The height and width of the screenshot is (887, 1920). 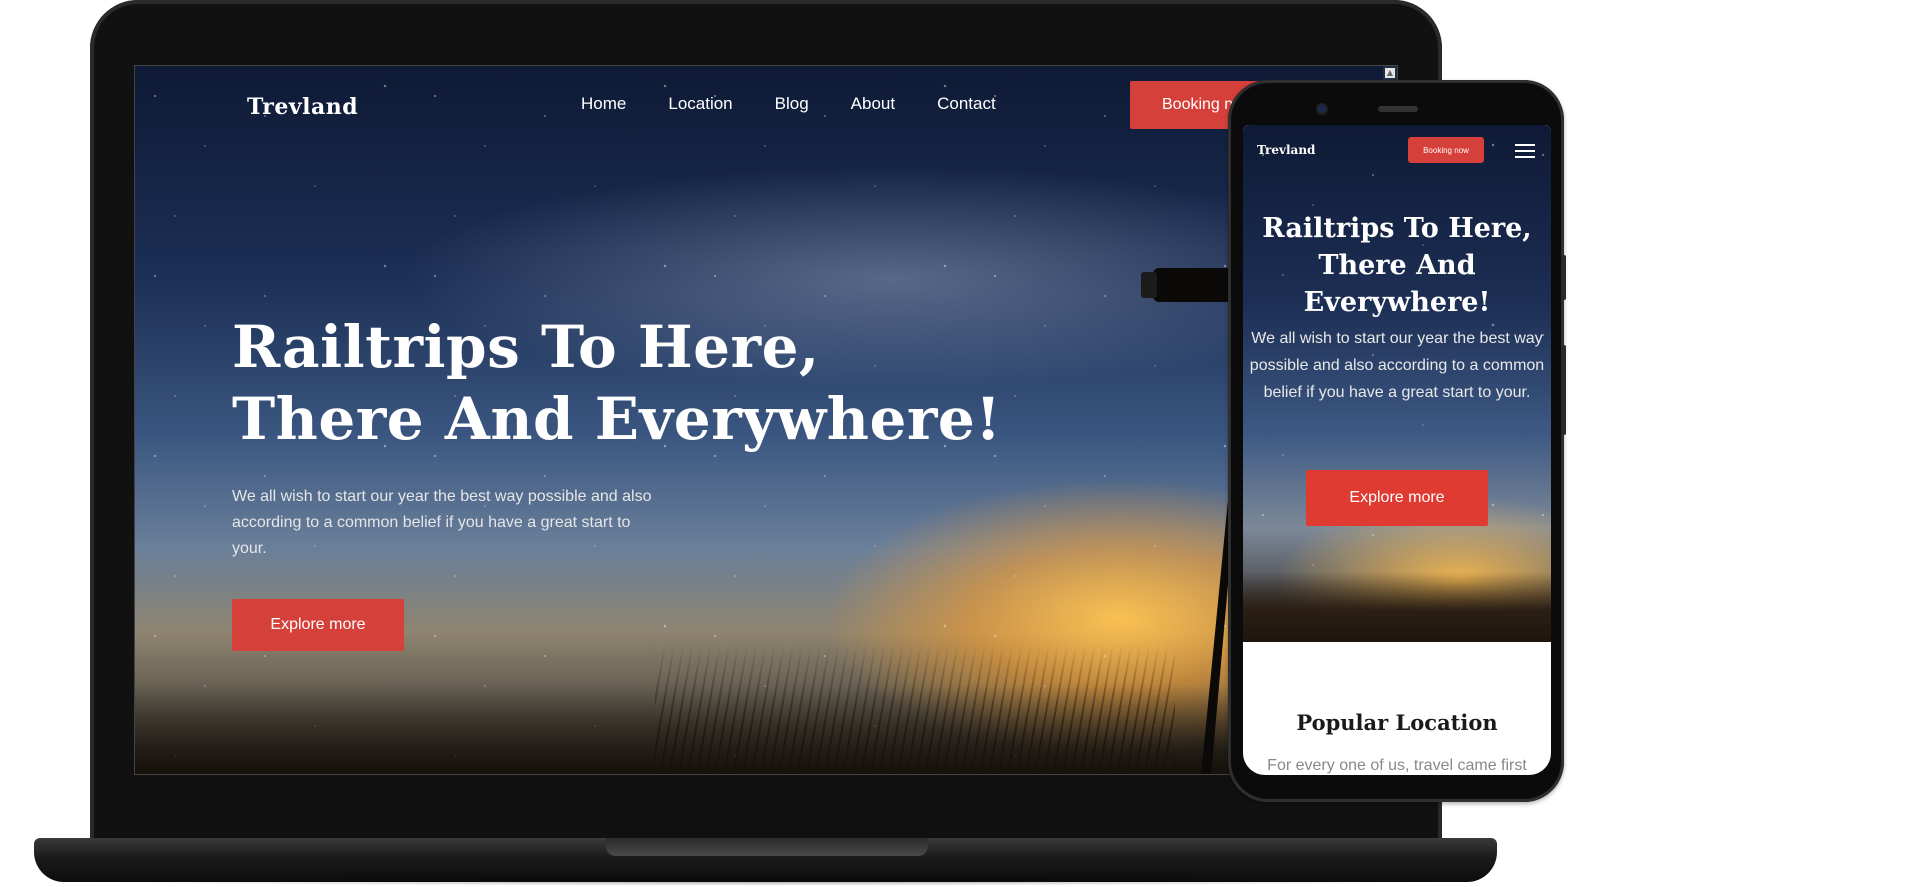 I want to click on mobile-hero-title: Railtrips To Here, There And Everywhere!, so click(x=1397, y=265).